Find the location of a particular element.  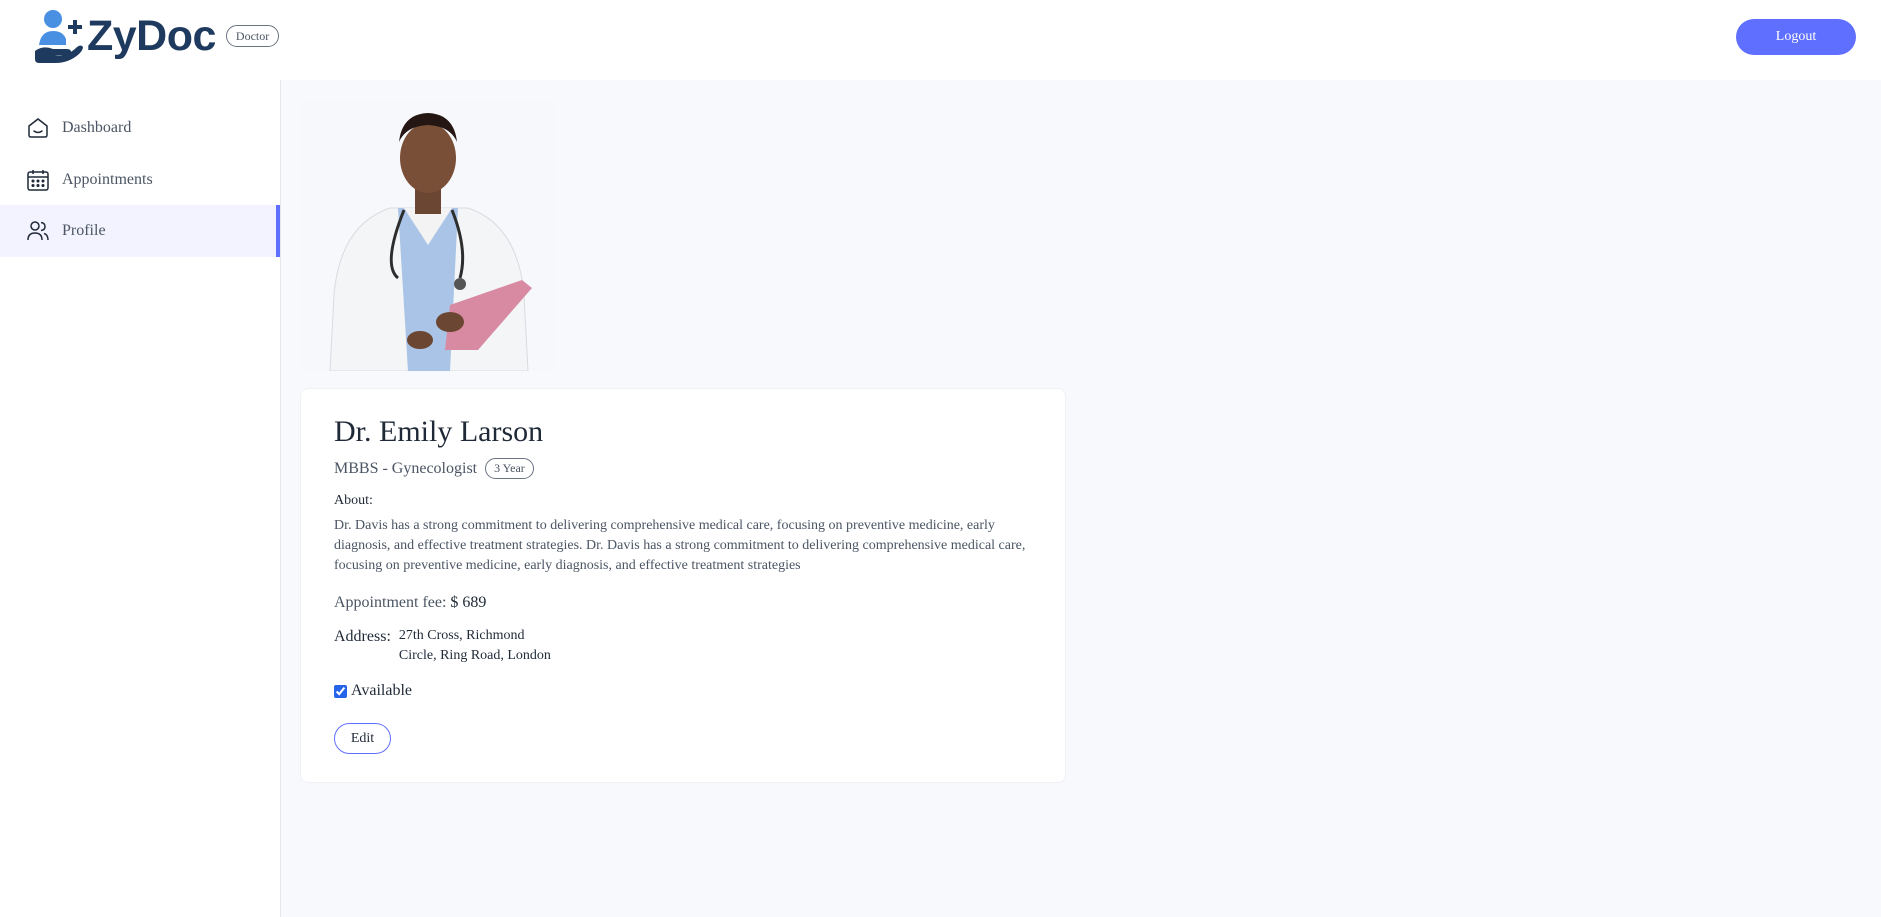

brand-name: ZyDoc is located at coordinates (151, 36).